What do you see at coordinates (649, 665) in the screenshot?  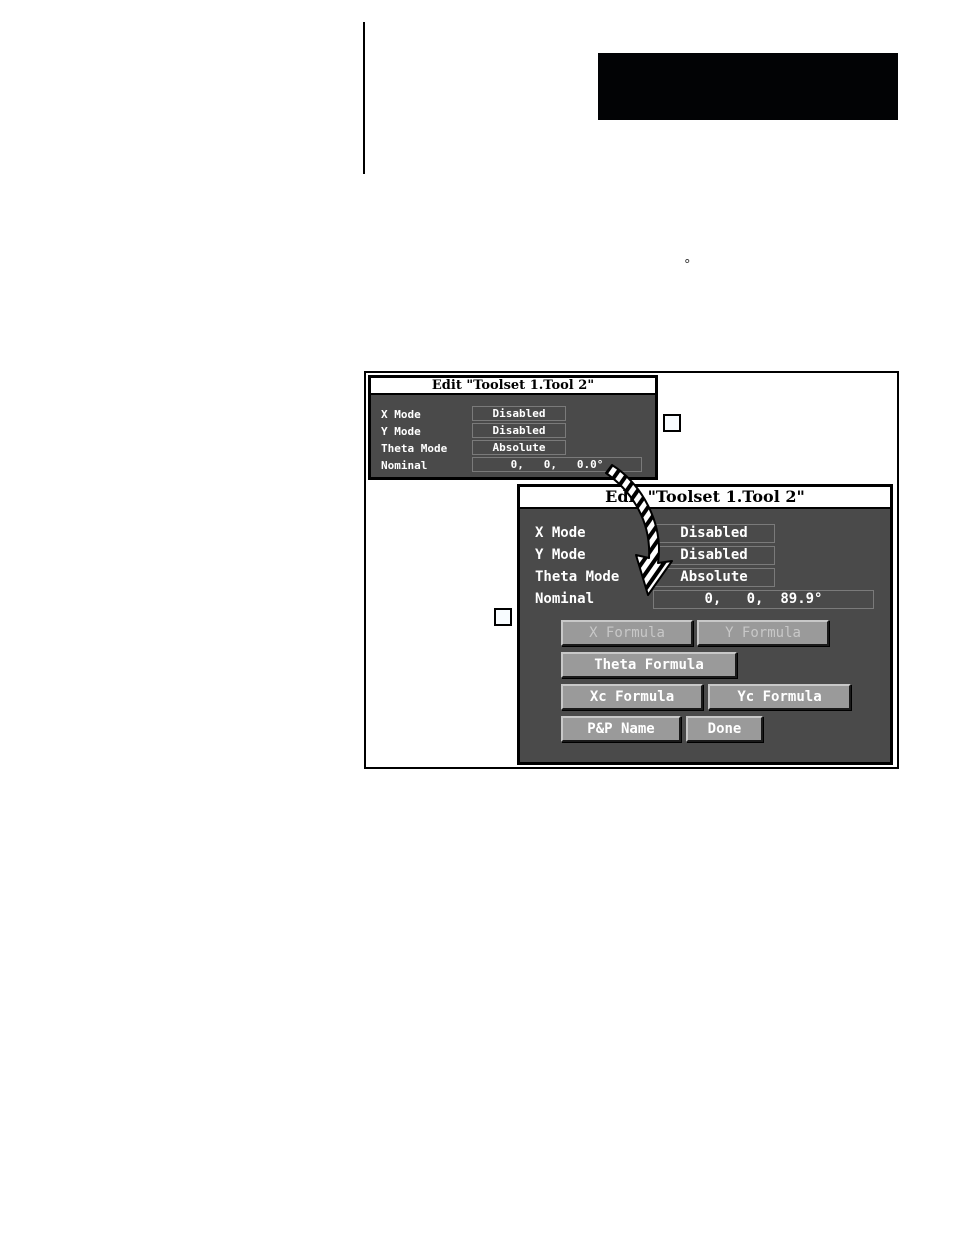 I see `theta-formula-button: Theta Formula` at bounding box center [649, 665].